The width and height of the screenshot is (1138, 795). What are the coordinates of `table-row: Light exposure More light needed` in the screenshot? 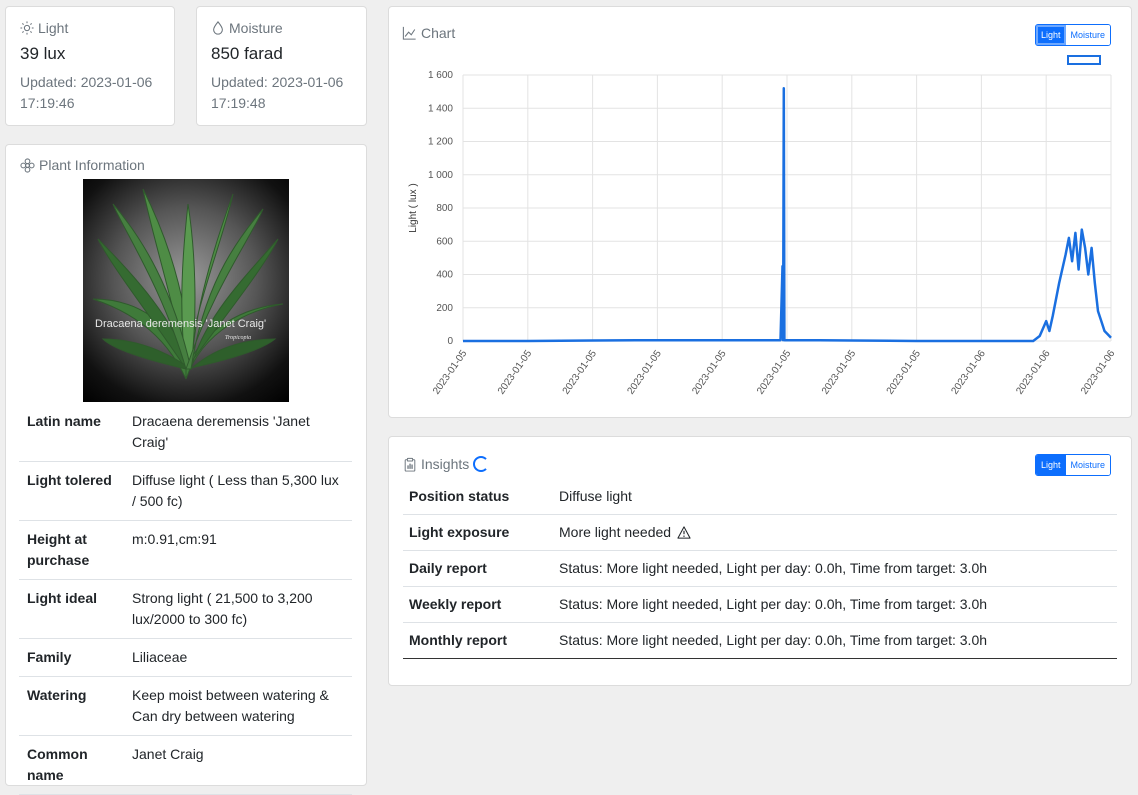 It's located at (760, 532).